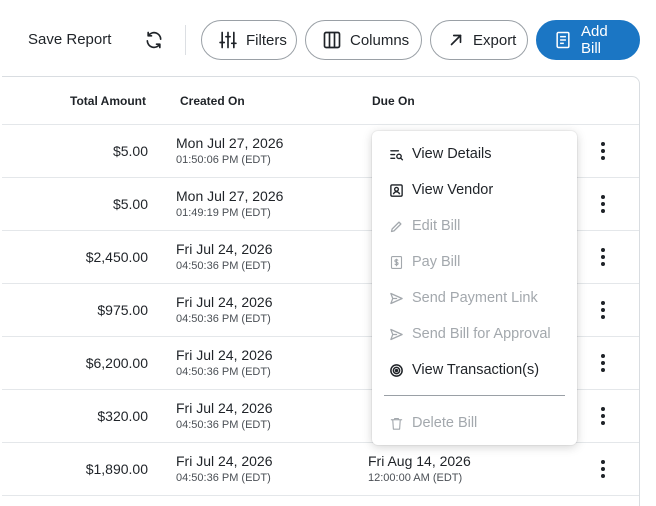  Describe the element at coordinates (185, 40) in the screenshot. I see `toolbar-divider` at that location.